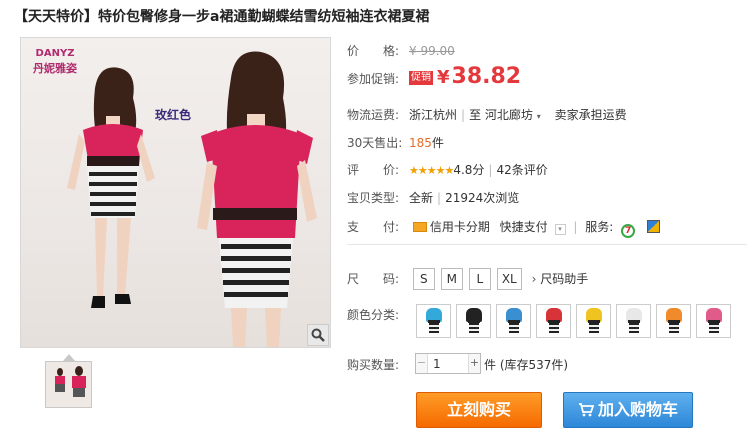 Image resolution: width=747 pixels, height=435 pixels. I want to click on size-guide-link: › 尺码助手, so click(560, 279).